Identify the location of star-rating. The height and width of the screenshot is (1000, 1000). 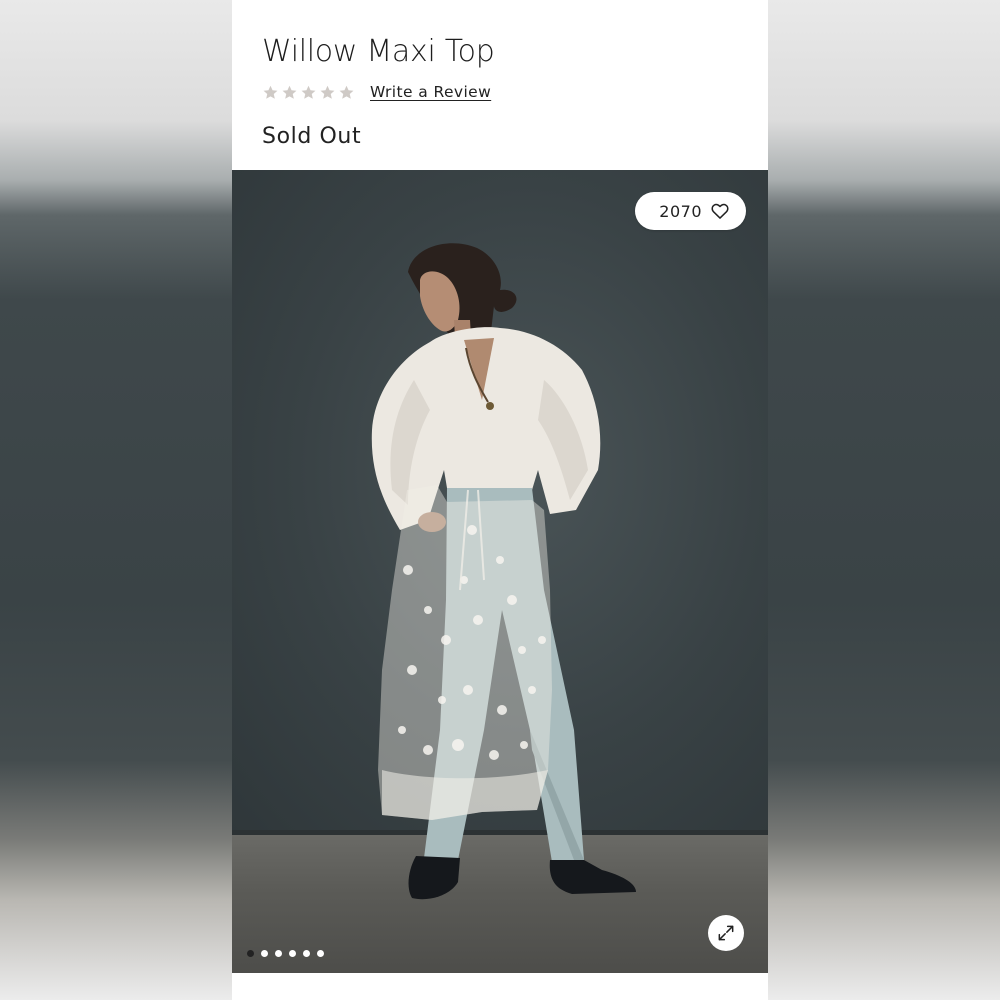
(308, 92).